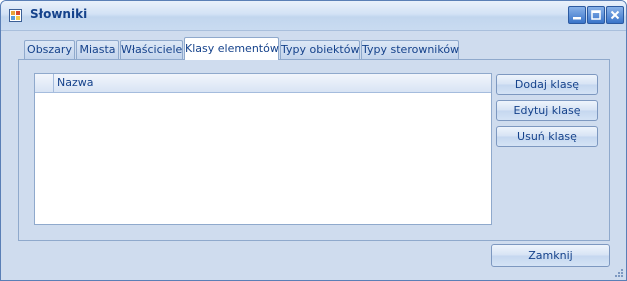  I want to click on remove-class-button: Usuń klasę, so click(547, 136).